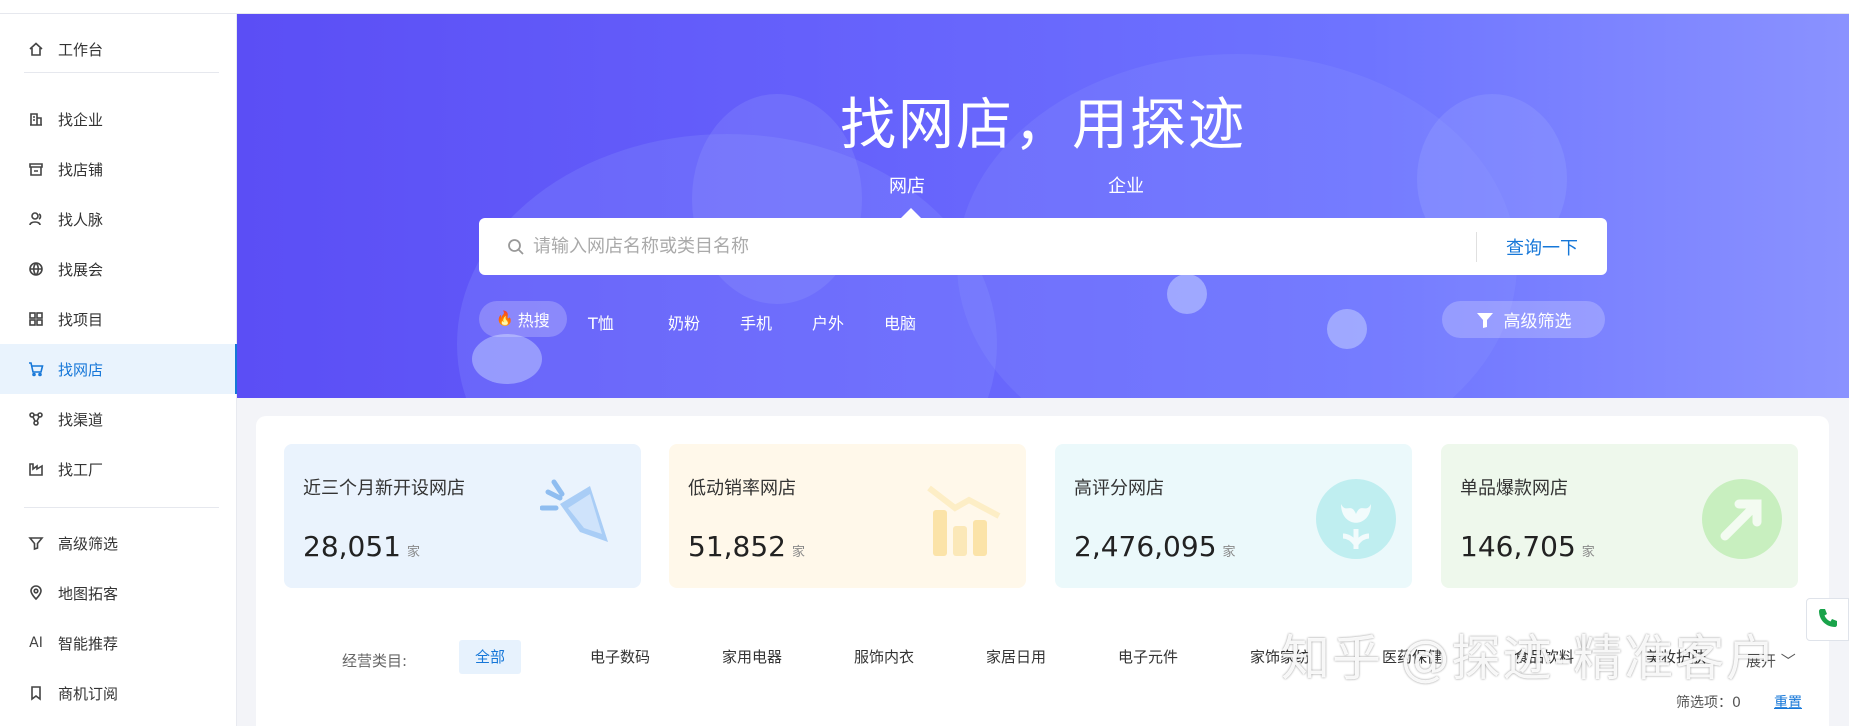 This screenshot has height=726, width=1849. Describe the element at coordinates (384, 488) in the screenshot. I see `stat-title: 近三个月新开设网店` at that location.